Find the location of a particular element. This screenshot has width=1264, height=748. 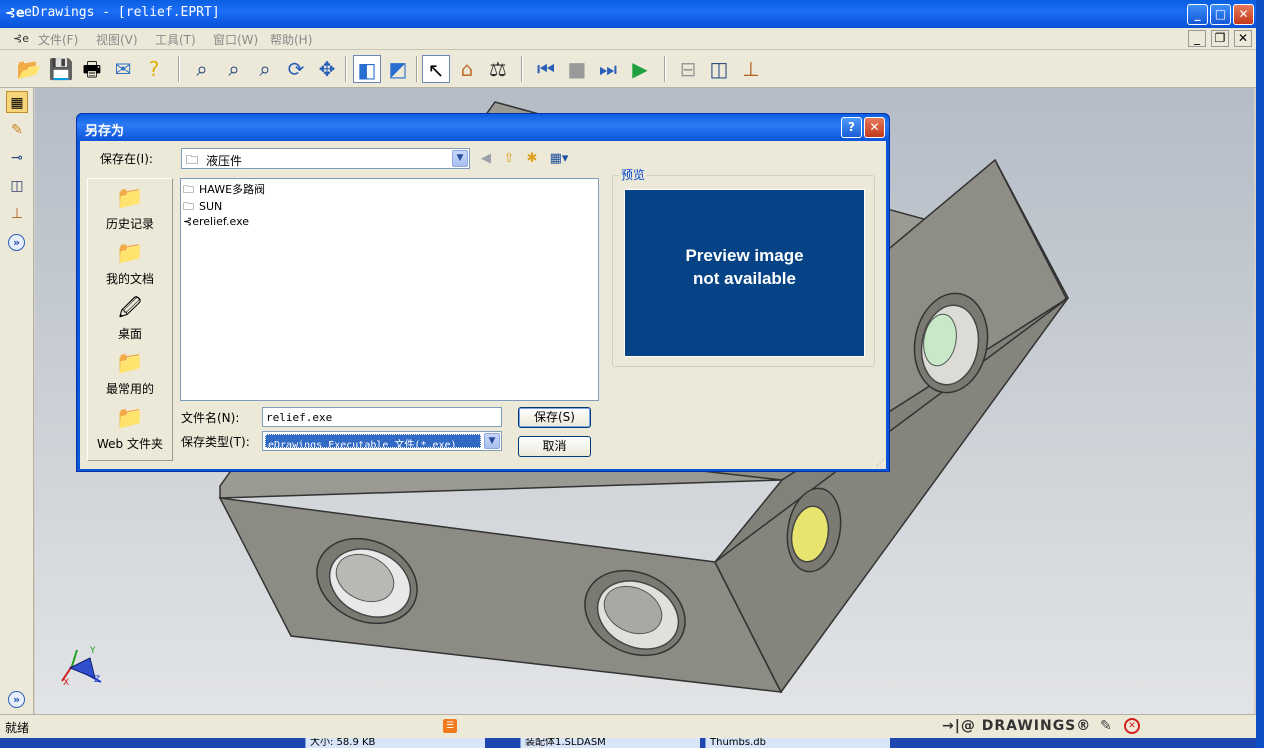

explode-icon: ◫ is located at coordinates (719, 69).